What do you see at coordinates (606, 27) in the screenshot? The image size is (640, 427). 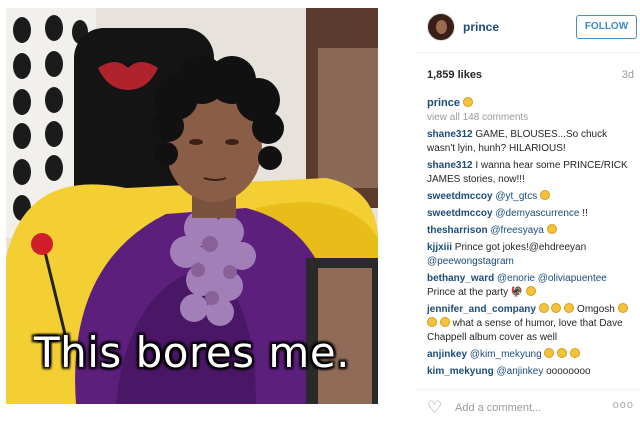 I see `follow-button: FOLLOW` at bounding box center [606, 27].